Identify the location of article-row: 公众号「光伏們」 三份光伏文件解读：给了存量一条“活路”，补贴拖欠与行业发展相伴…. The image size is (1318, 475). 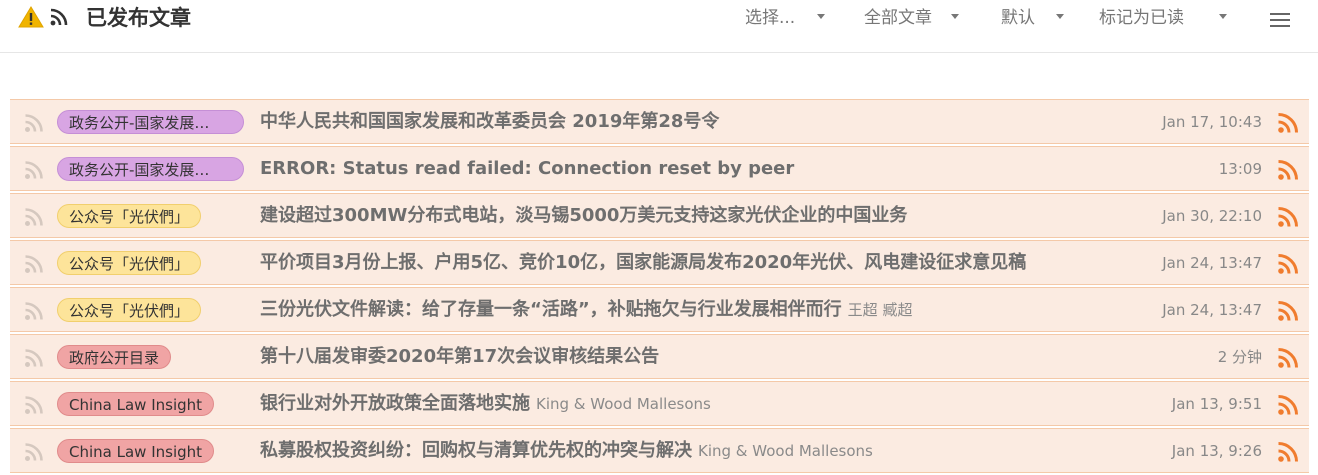
(659, 309).